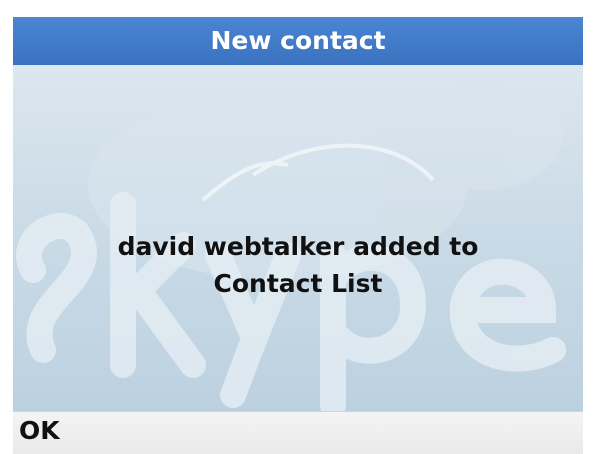  Describe the element at coordinates (298, 41) in the screenshot. I see `dialog-title: New contact` at that location.